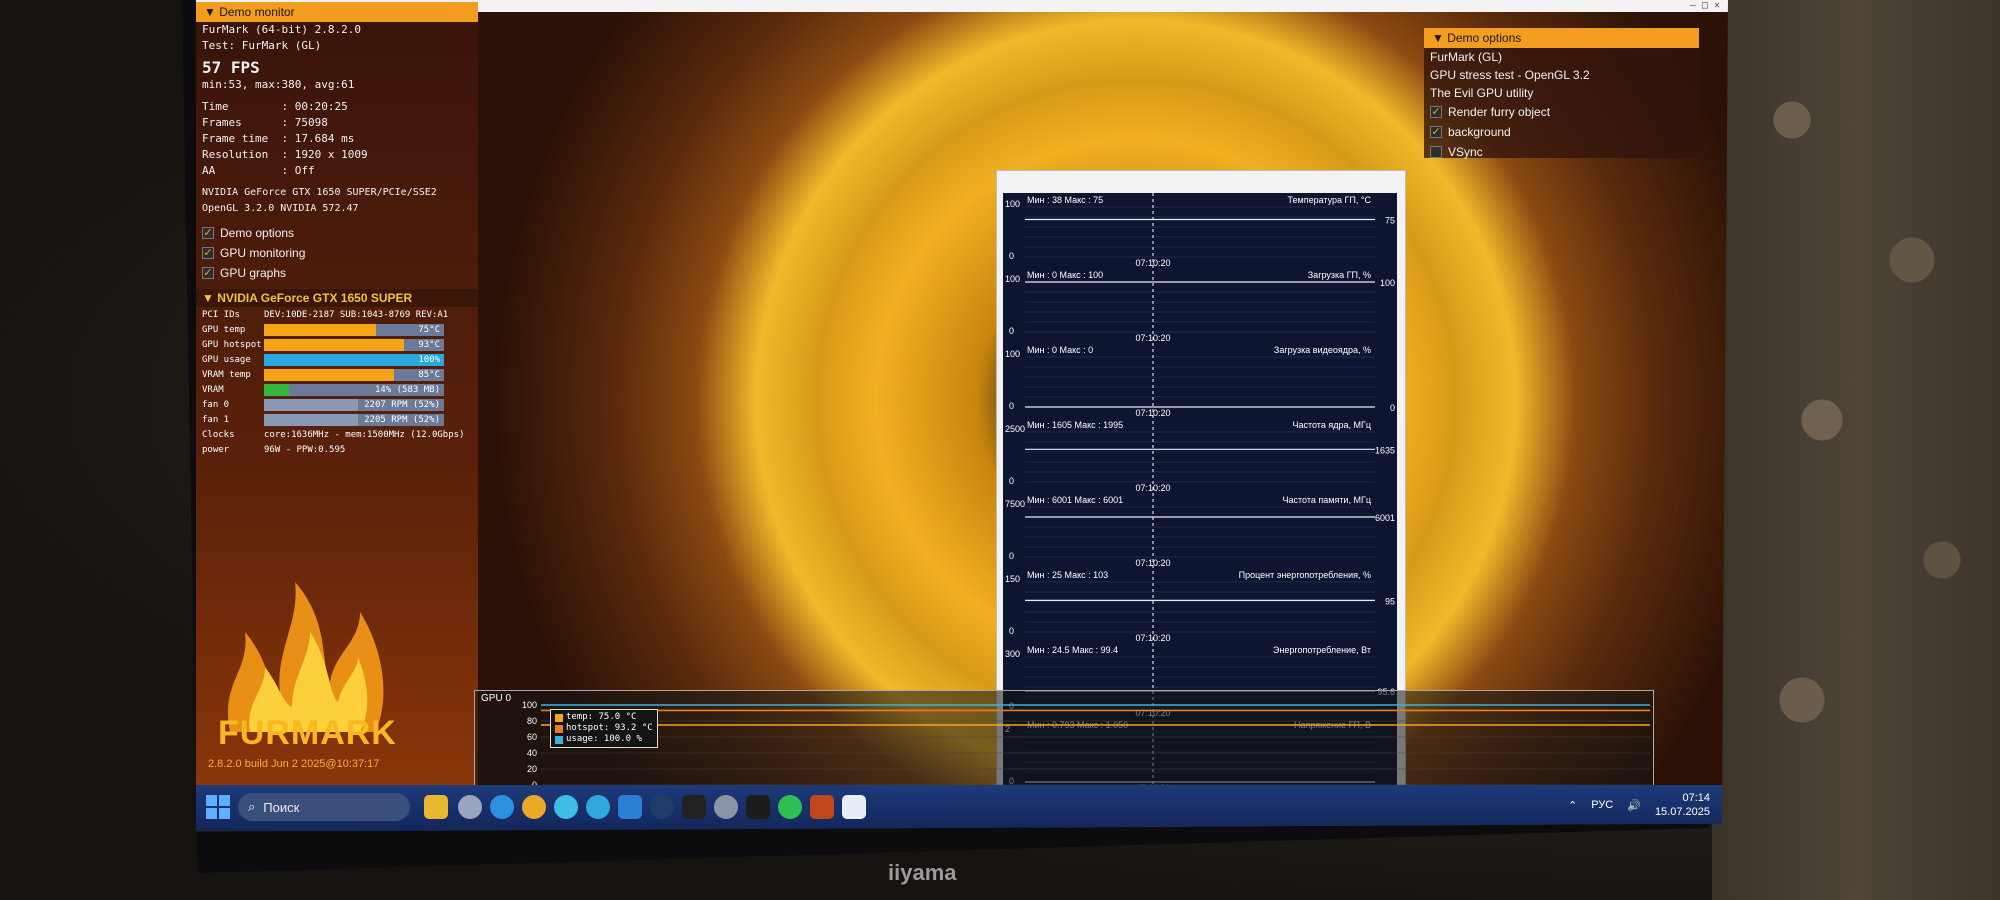  I want to click on demo-monitor-header: ▼ Demo monitor, so click(337, 12).